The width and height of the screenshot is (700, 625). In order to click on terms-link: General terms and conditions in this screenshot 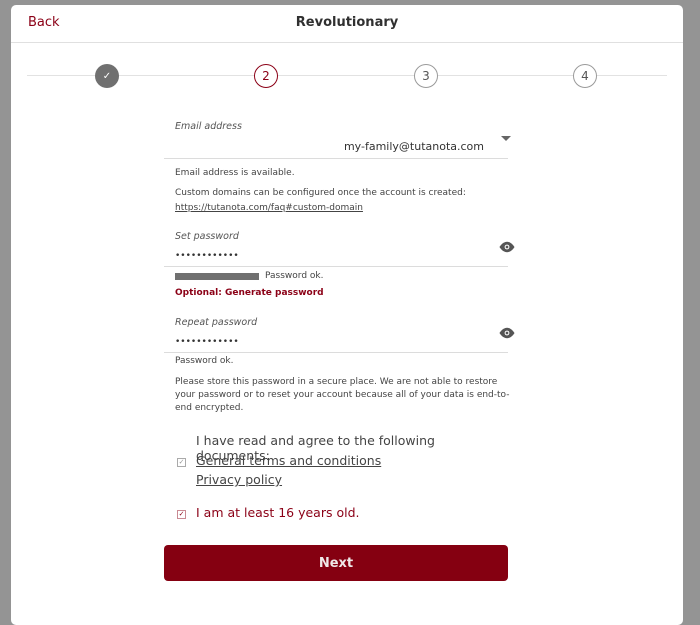, I will do `click(288, 460)`.